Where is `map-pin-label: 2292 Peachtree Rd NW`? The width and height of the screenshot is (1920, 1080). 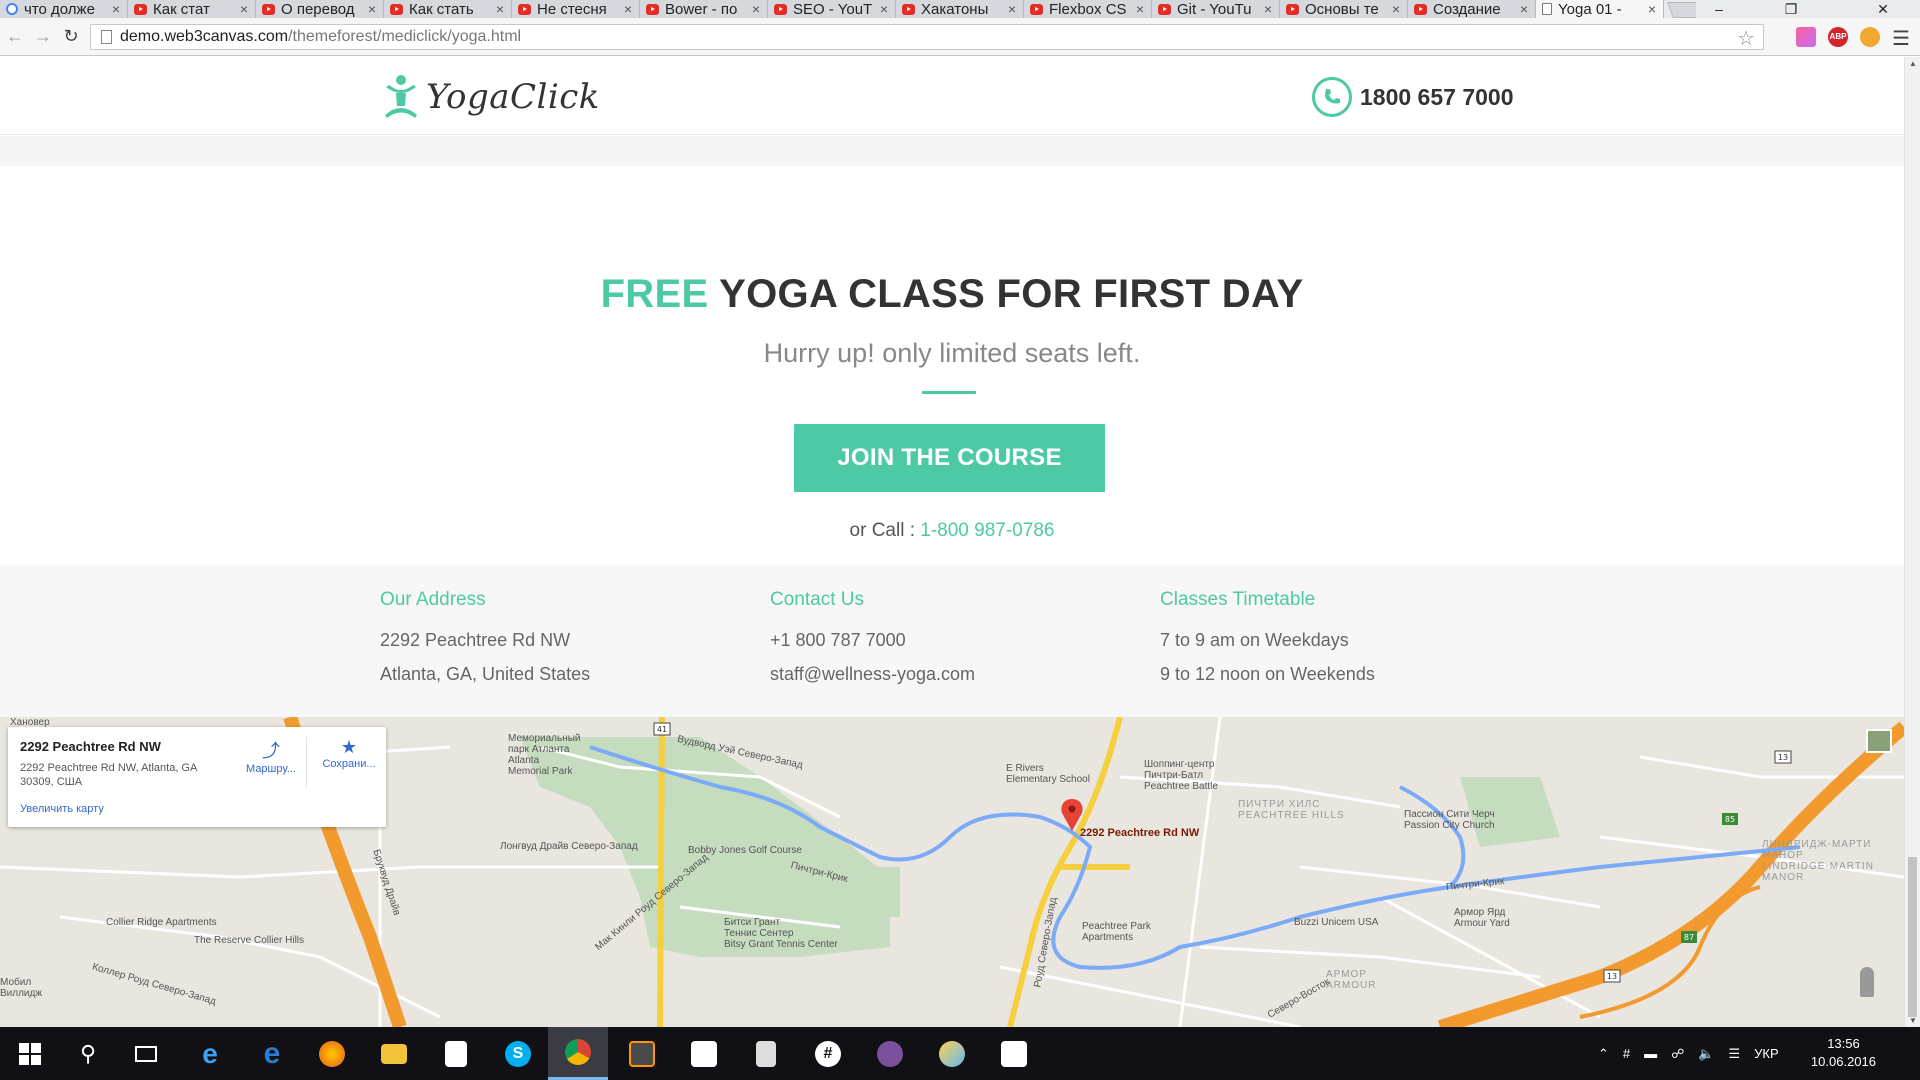
map-pin-label: 2292 Peachtree Rd NW is located at coordinates (1139, 833).